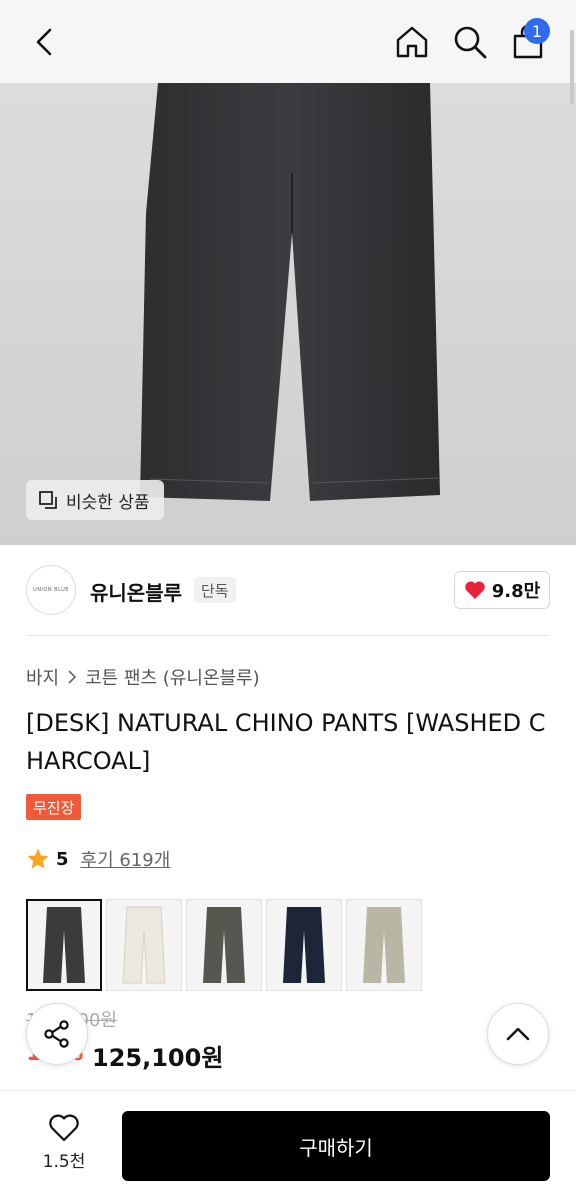 The width and height of the screenshot is (576, 1200). What do you see at coordinates (537, 31) in the screenshot?
I see `cart-count-badge: 1` at bounding box center [537, 31].